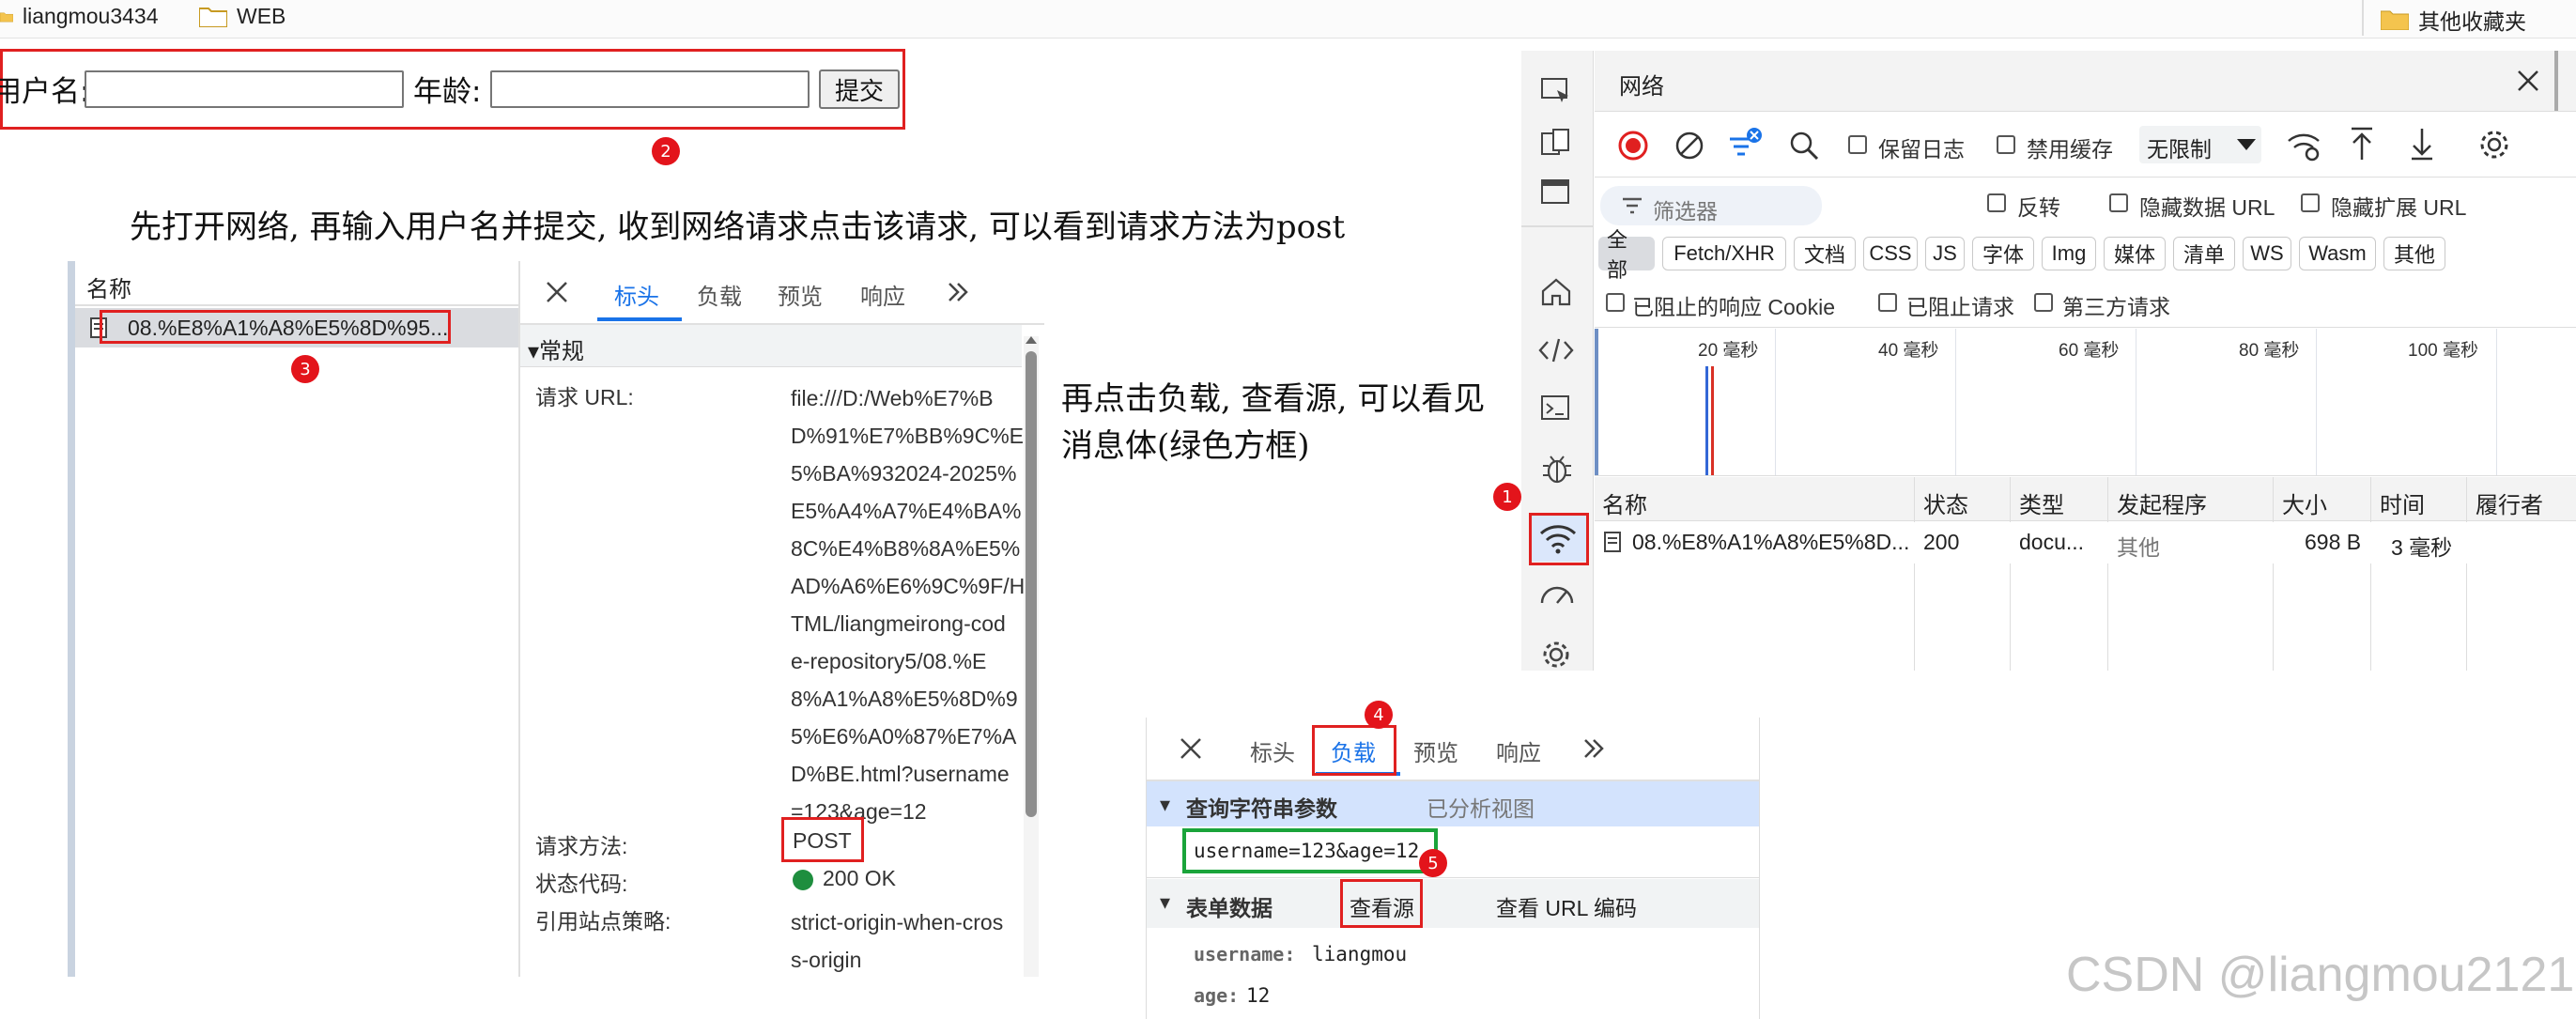 The width and height of the screenshot is (2576, 1019). What do you see at coordinates (1626, 255) in the screenshot?
I see `type-chip: 全部` at bounding box center [1626, 255].